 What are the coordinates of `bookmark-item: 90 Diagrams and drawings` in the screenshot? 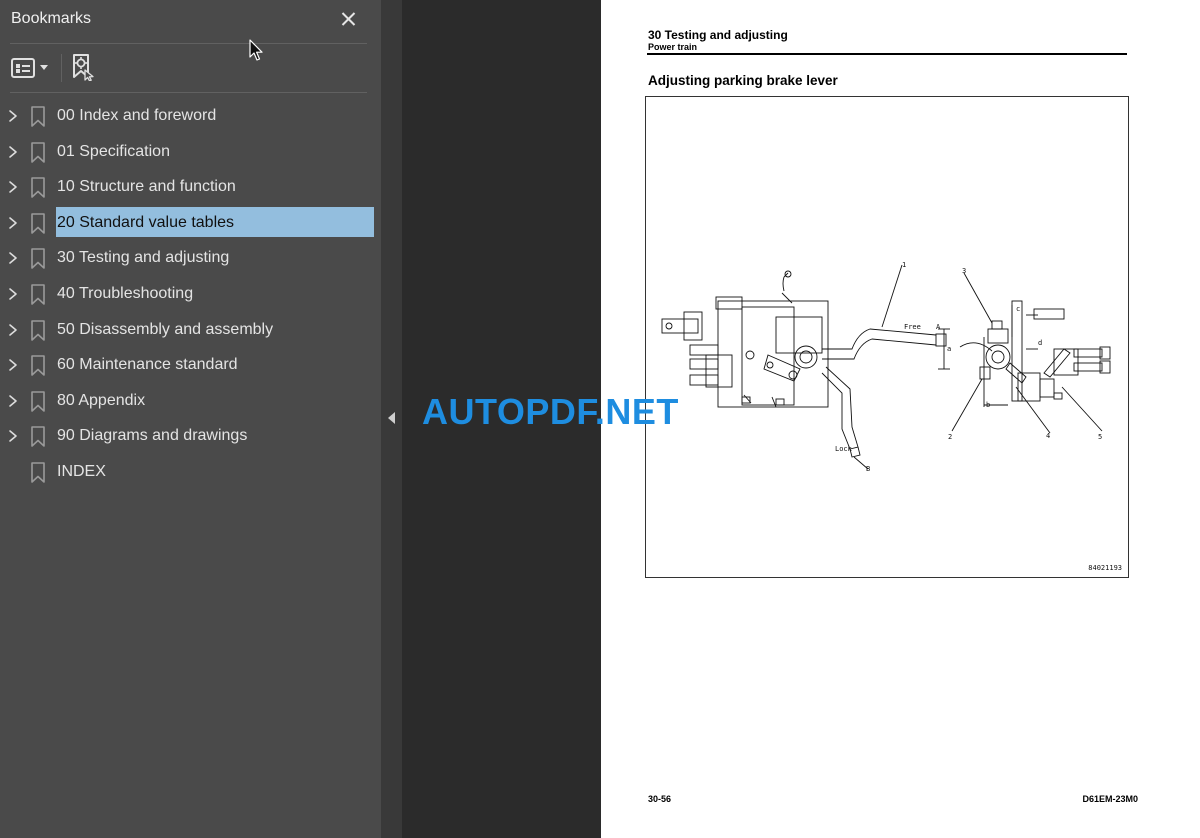 It's located at (190, 437).